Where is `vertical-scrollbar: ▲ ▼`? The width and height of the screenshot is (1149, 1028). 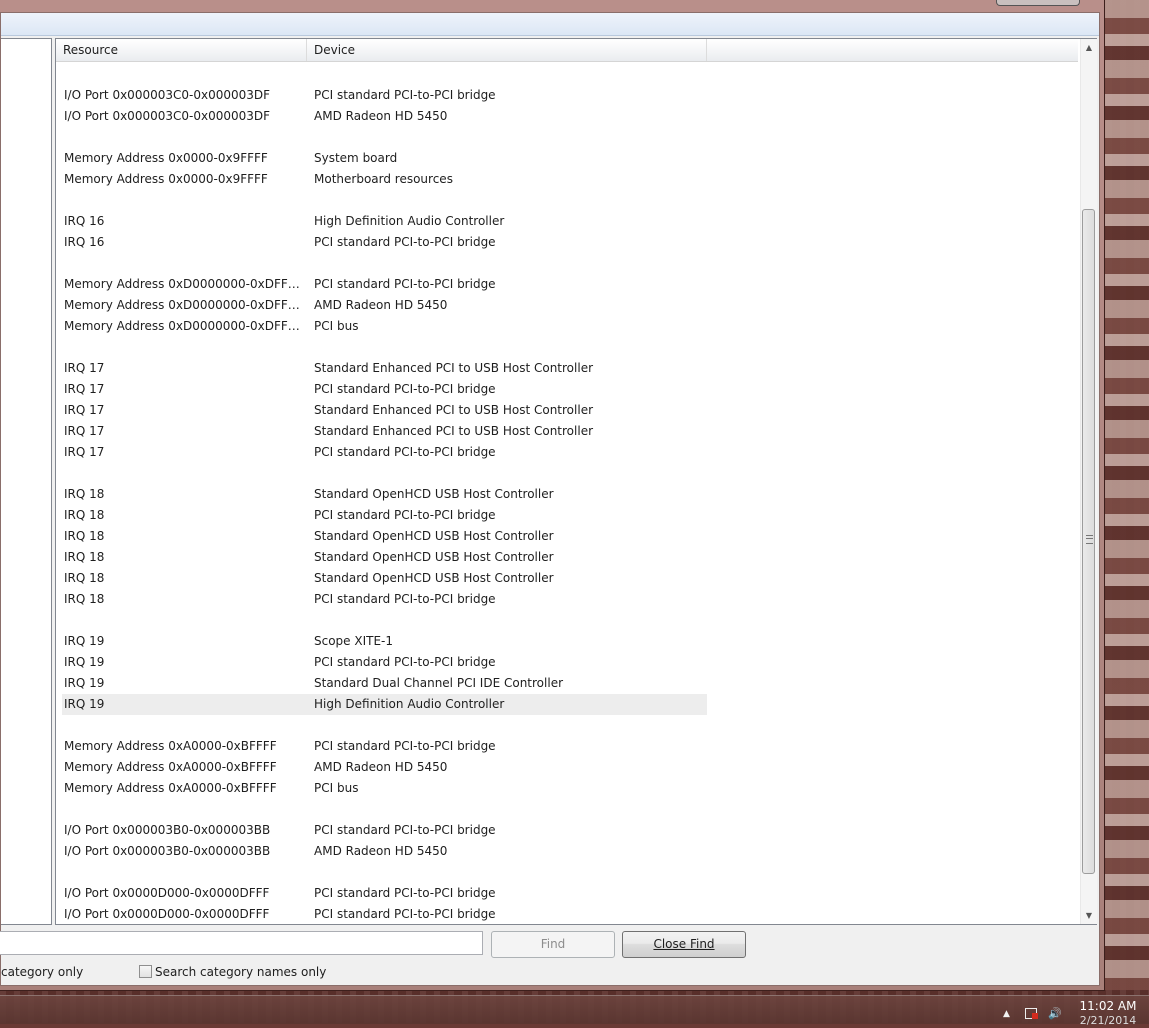 vertical-scrollbar: ▲ ▼ is located at coordinates (1088, 481).